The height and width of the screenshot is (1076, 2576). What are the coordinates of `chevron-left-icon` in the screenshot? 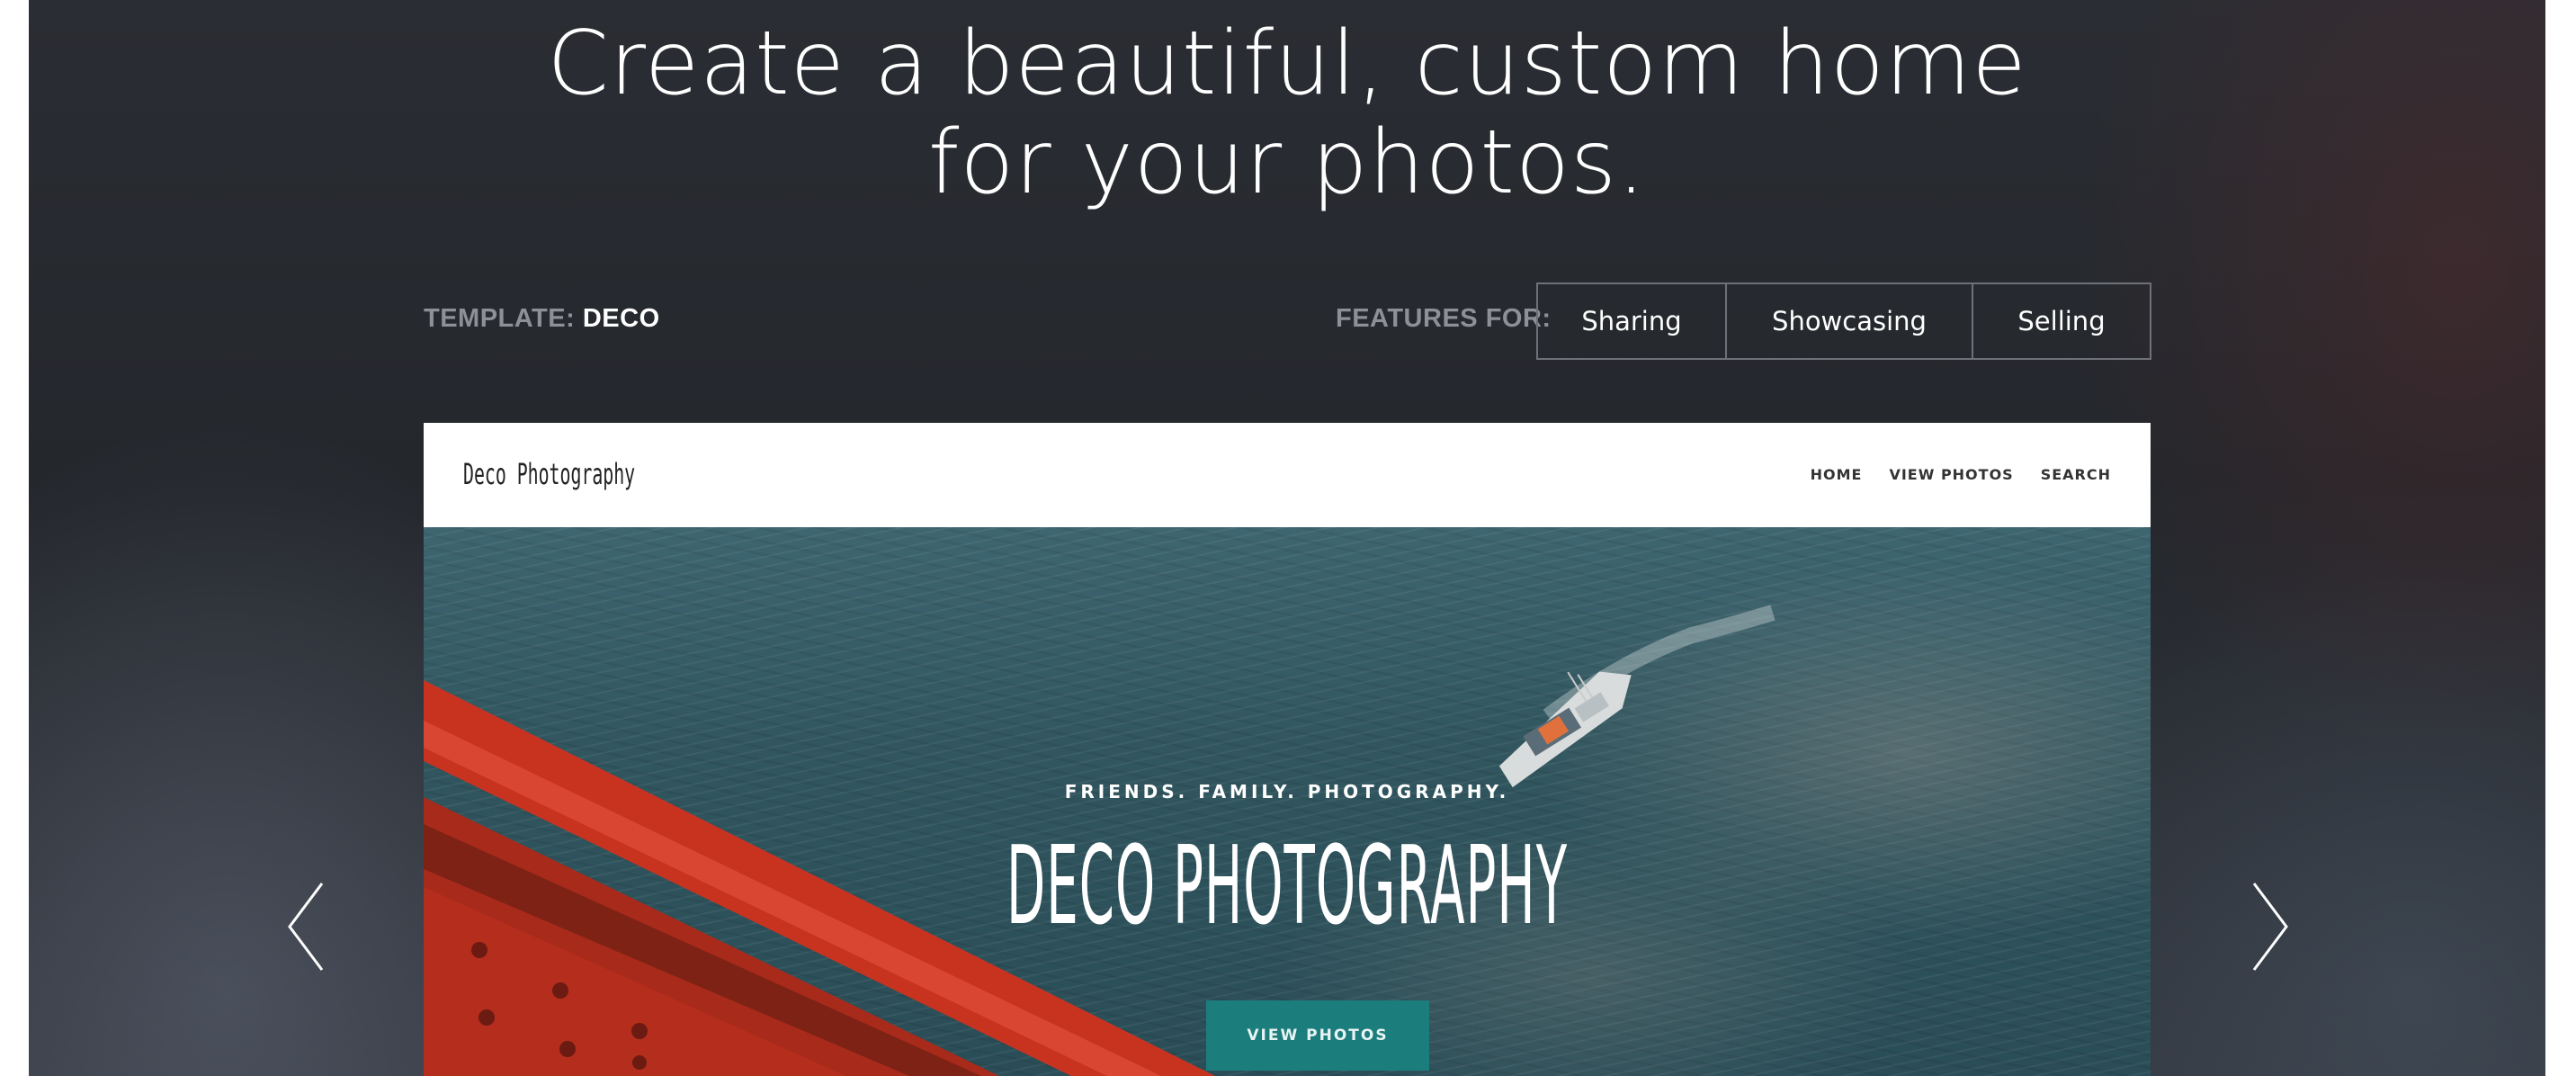 It's located at (308, 927).